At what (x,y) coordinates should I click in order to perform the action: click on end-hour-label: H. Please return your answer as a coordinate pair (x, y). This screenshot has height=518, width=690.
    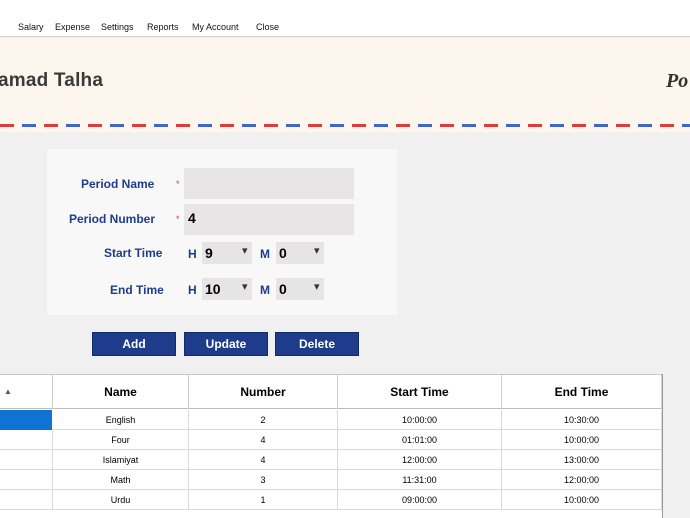
    Looking at the image, I should click on (192, 290).